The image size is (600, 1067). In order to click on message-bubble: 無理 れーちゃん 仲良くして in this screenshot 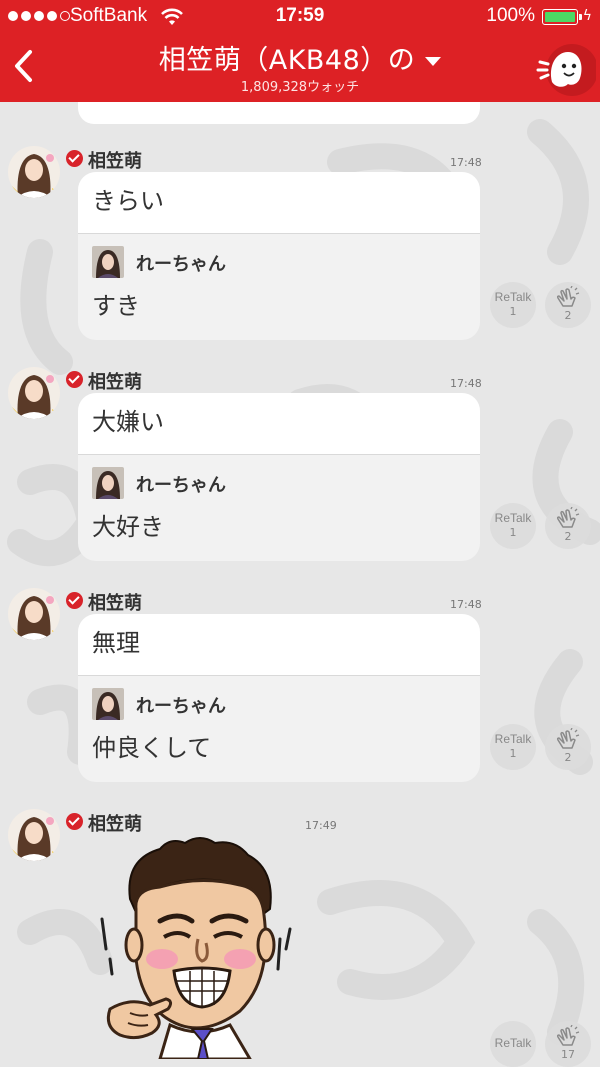, I will do `click(279, 698)`.